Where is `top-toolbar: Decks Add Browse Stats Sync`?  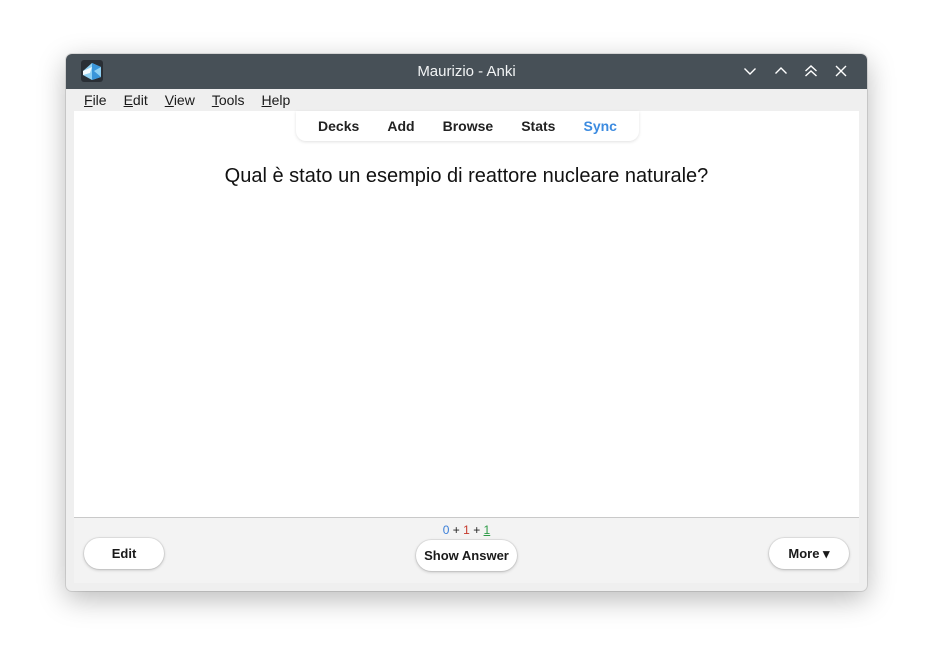
top-toolbar: Decks Add Browse Stats Sync is located at coordinates (467, 126).